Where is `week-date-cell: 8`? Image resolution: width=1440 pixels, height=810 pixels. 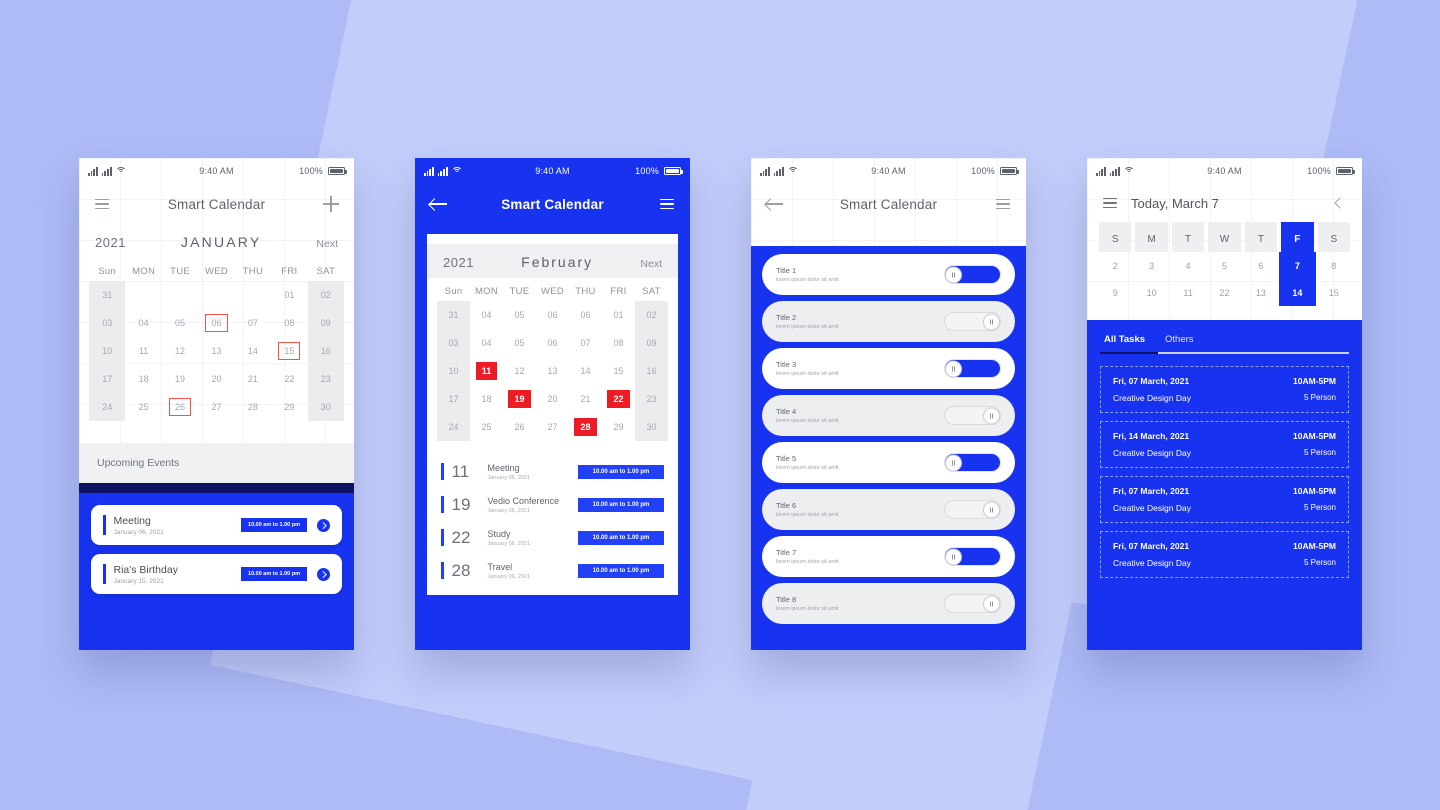 week-date-cell: 8 is located at coordinates (1334, 265).